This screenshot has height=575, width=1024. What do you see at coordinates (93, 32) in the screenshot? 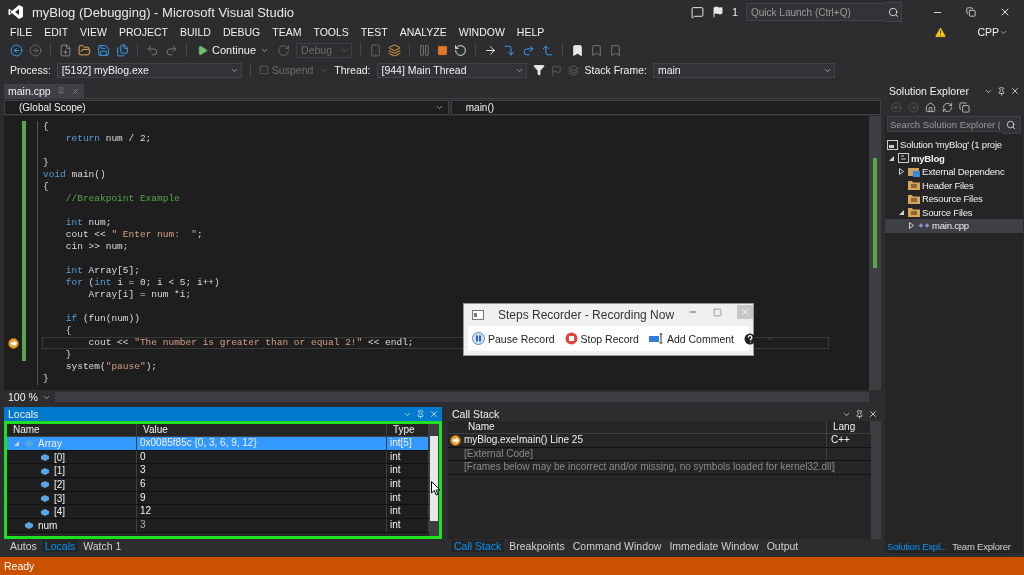
I see `menu-item: VIEW` at bounding box center [93, 32].